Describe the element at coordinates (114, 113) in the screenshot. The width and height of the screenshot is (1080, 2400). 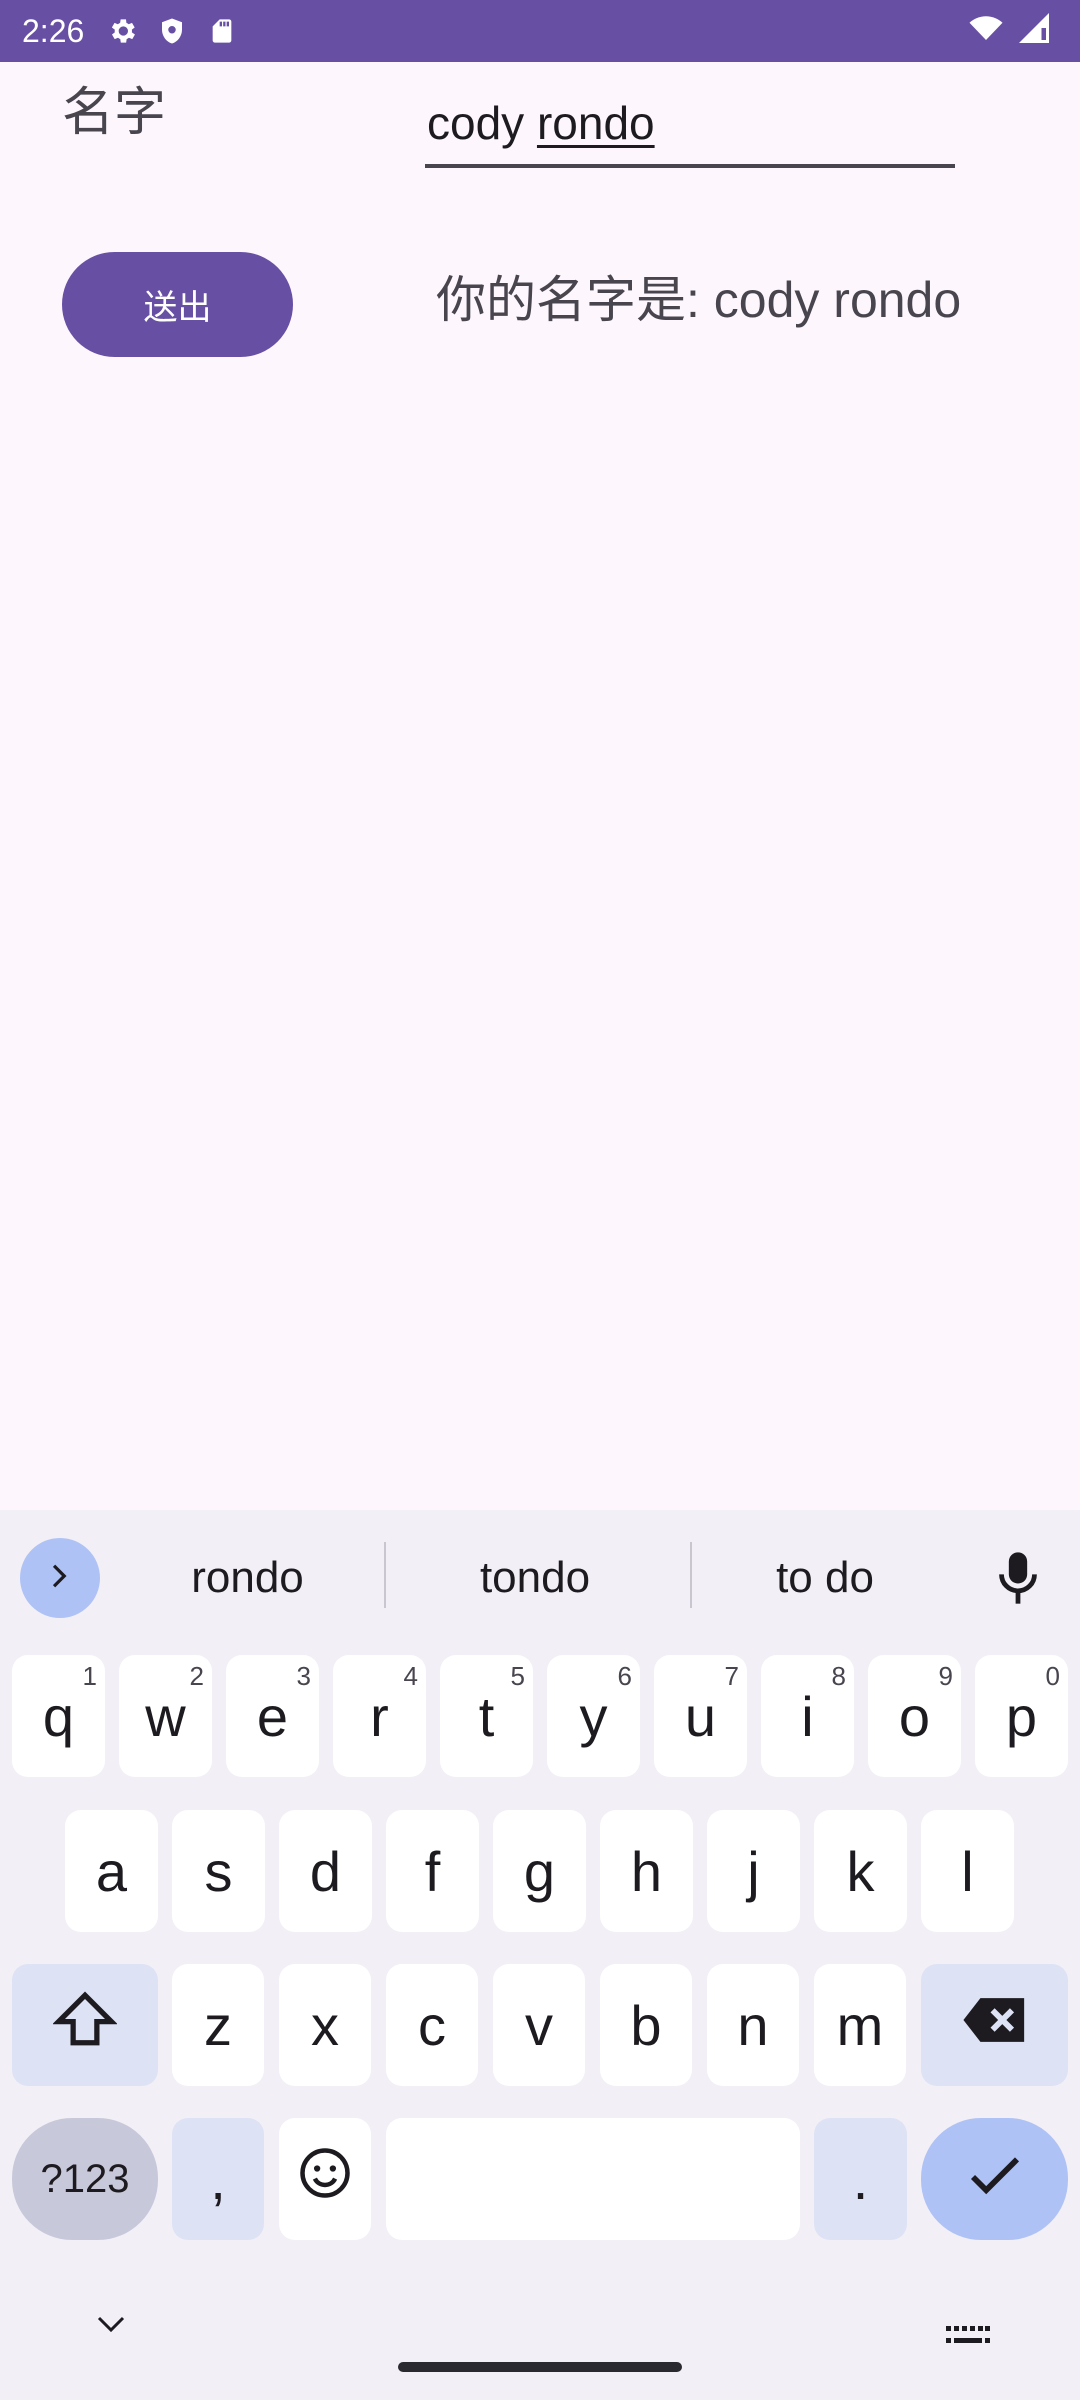
I see `name-label: 名字` at that location.